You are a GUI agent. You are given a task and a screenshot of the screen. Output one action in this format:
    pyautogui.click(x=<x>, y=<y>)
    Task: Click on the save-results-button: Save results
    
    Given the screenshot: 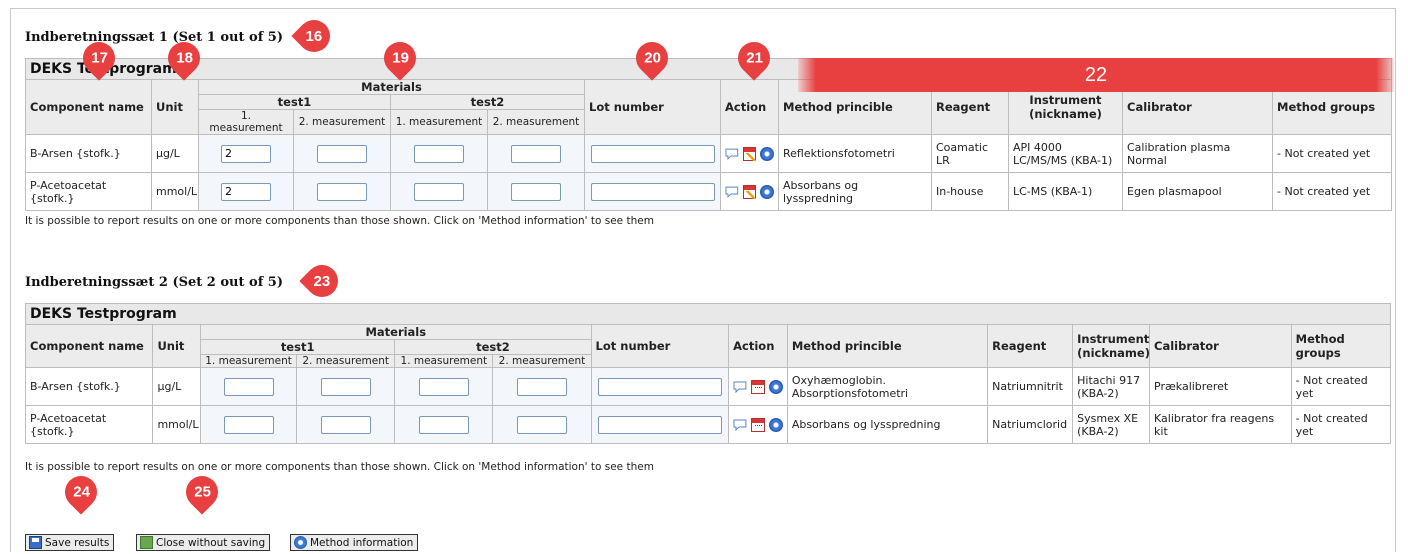 What is the action you would take?
    pyautogui.click(x=70, y=542)
    